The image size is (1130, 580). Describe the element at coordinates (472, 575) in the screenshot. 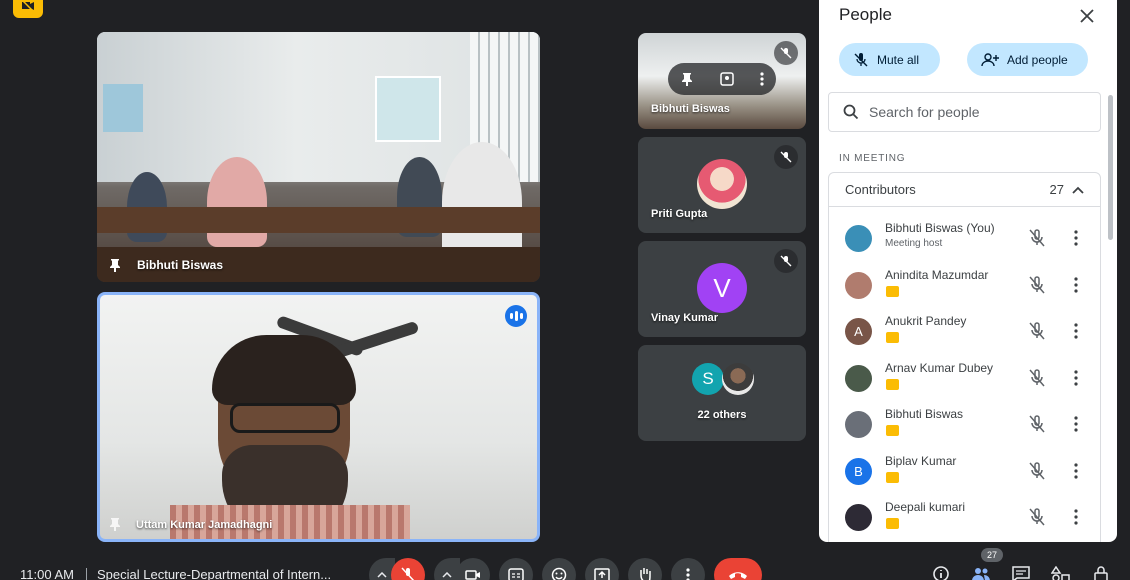

I see `videocam-icon` at that location.